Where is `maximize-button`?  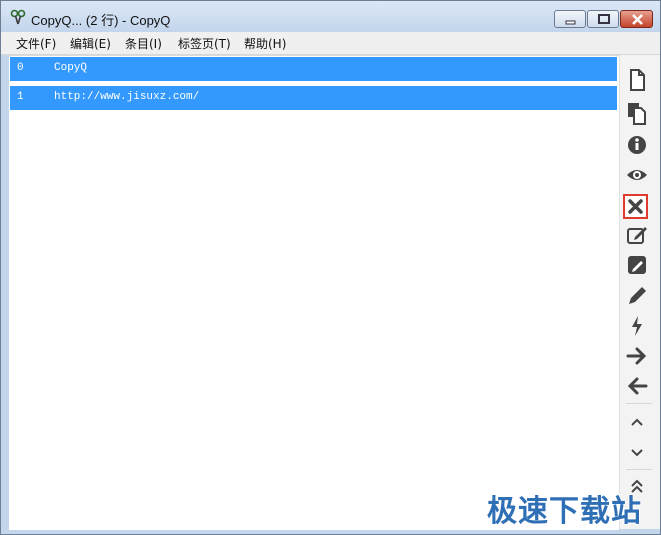 maximize-button is located at coordinates (603, 19).